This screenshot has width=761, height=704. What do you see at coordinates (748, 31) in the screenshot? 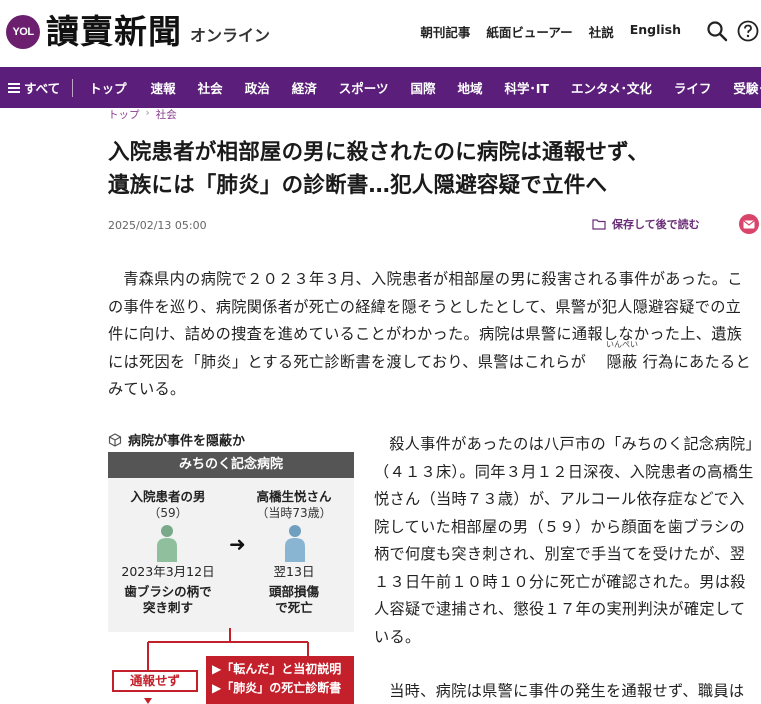
I see `help-icon` at bounding box center [748, 31].